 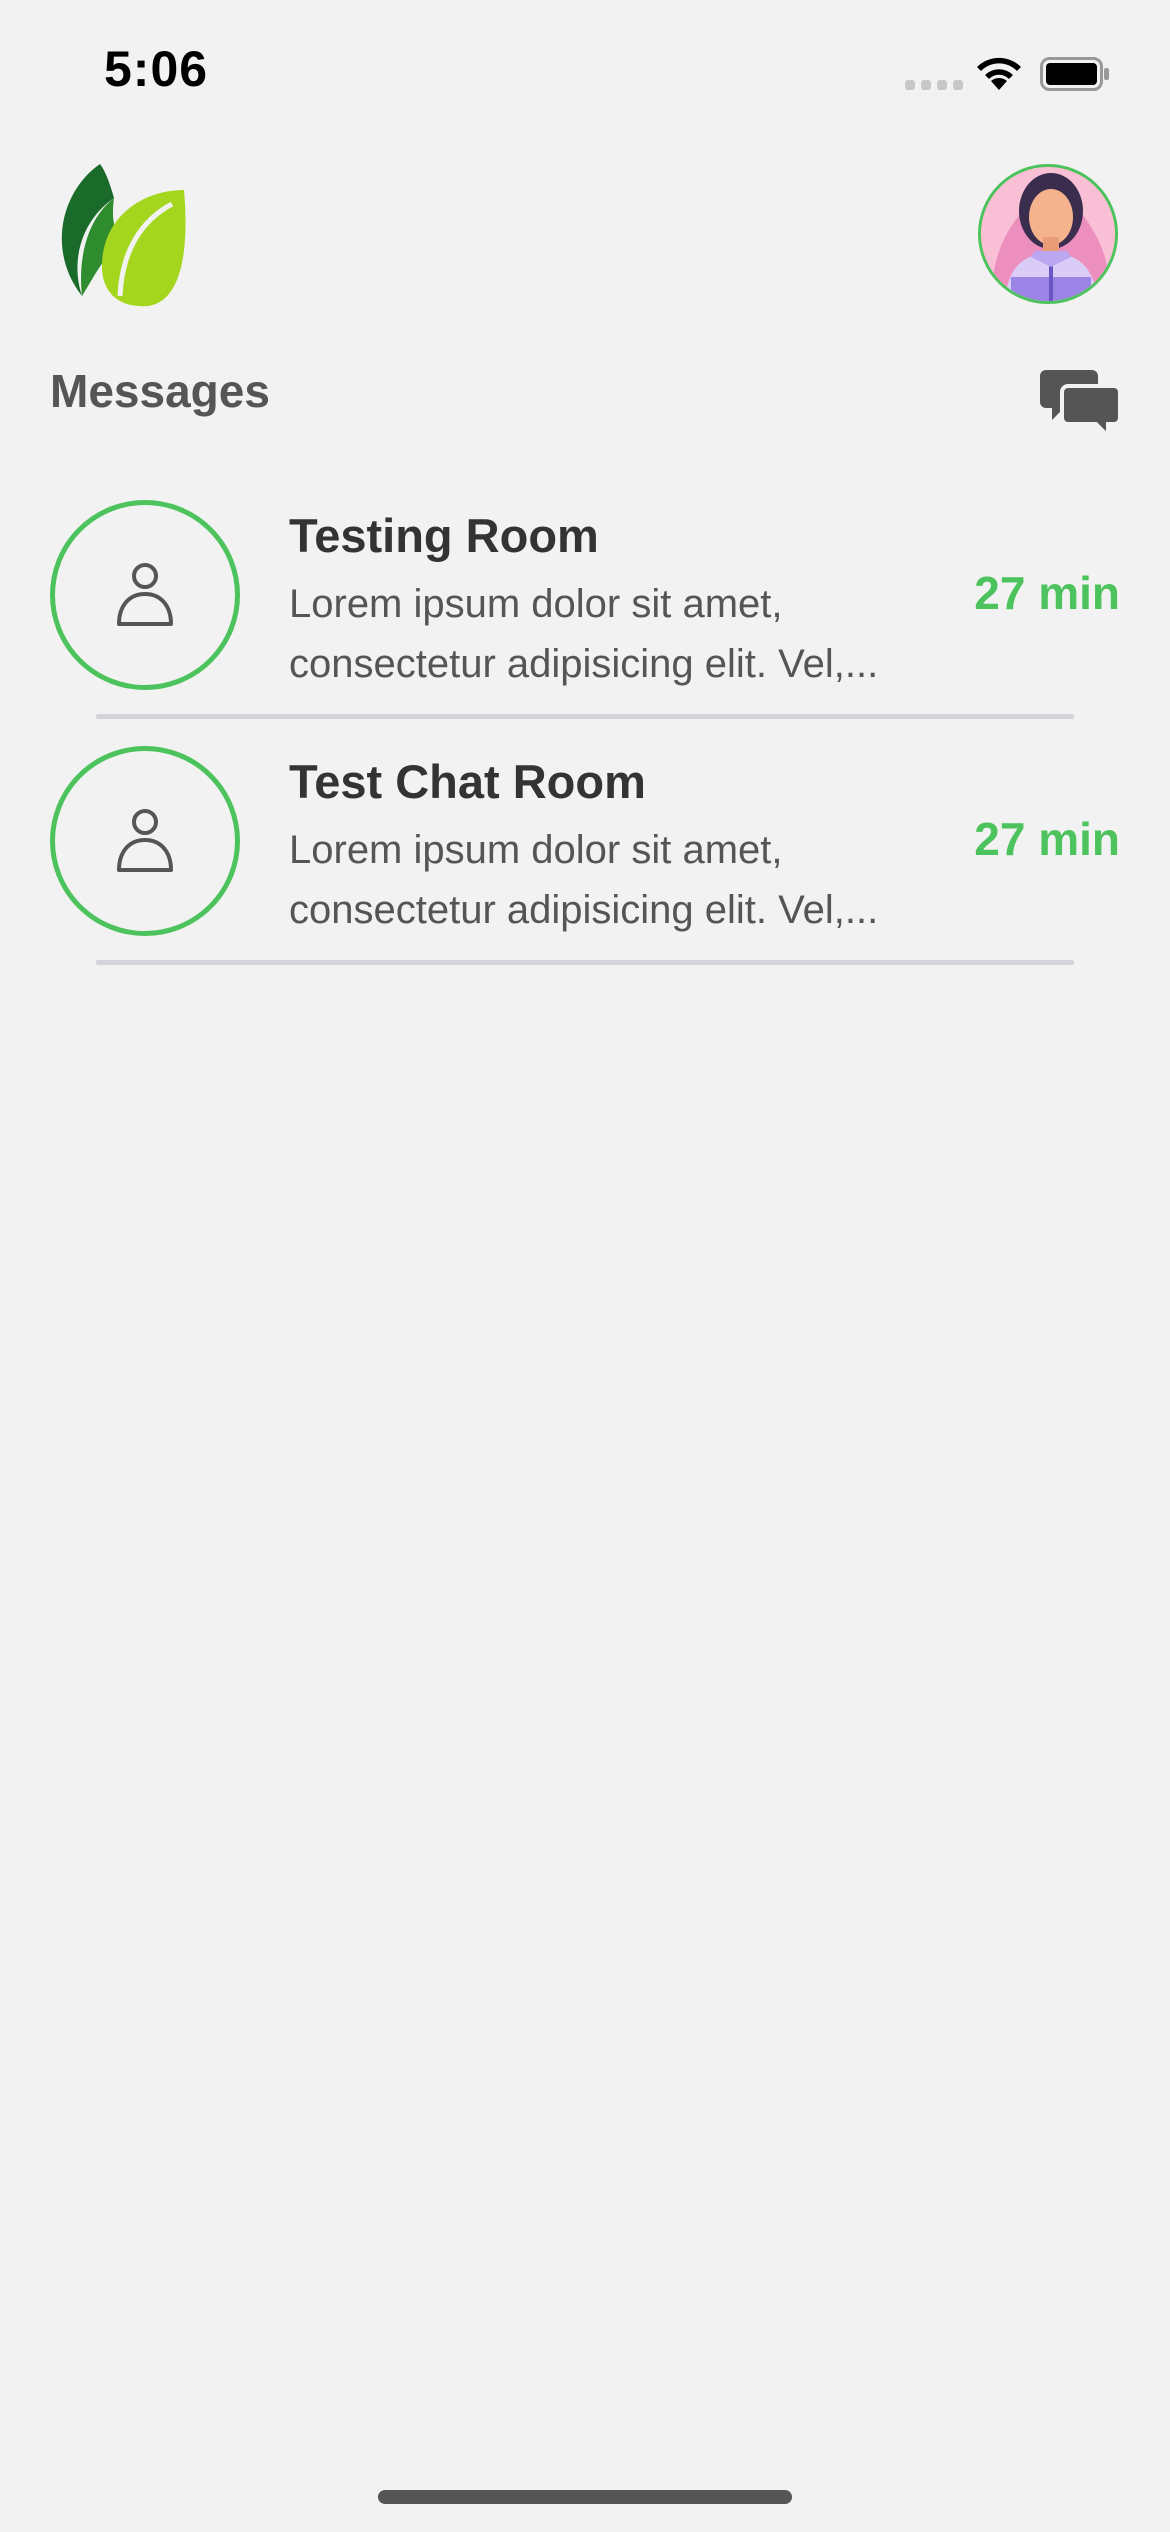 What do you see at coordinates (467, 781) in the screenshot?
I see `room-name: Test Chat Room` at bounding box center [467, 781].